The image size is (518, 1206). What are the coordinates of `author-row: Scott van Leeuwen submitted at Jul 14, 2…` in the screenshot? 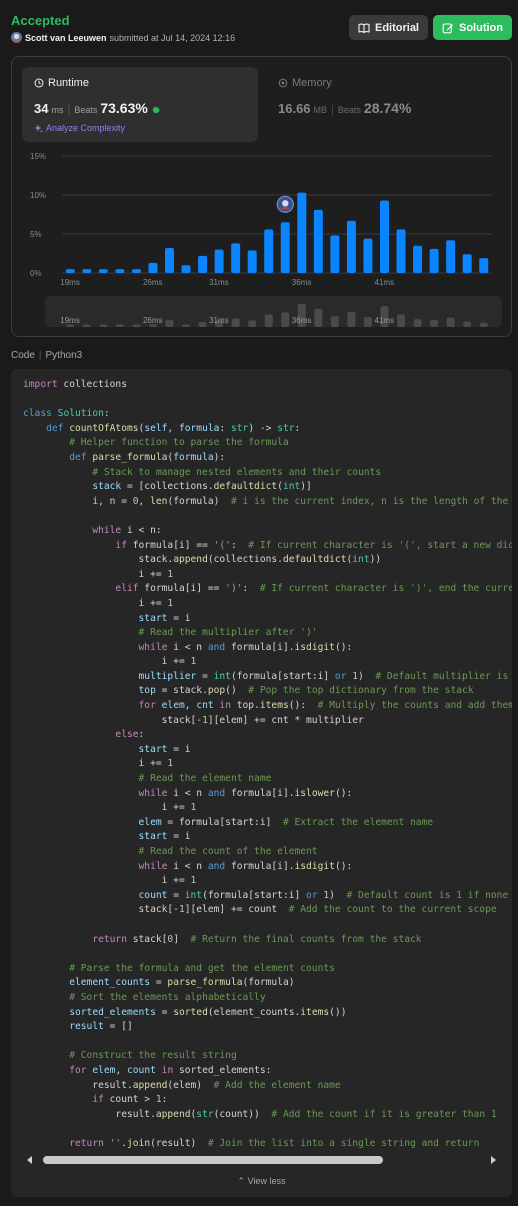 It's located at (123, 37).